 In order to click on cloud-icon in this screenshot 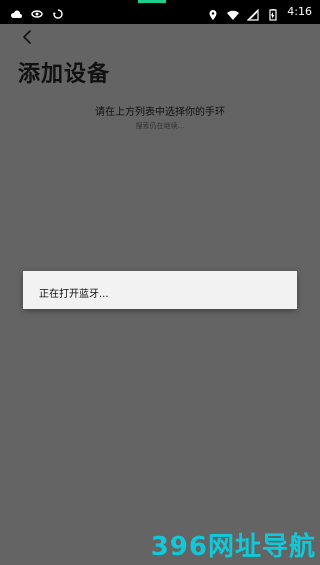, I will do `click(16, 11)`.